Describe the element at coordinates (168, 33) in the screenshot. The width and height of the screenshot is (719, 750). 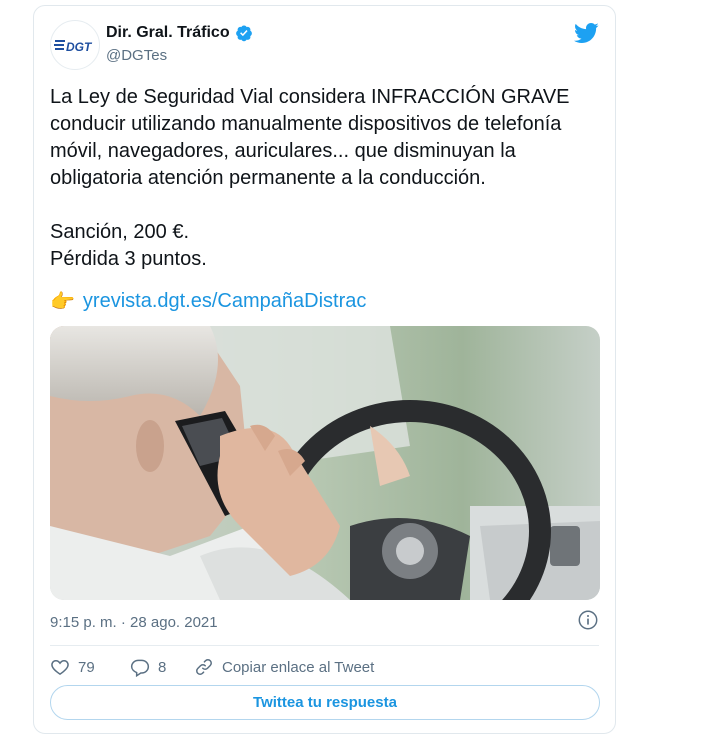
I see `author-display-name: Dir. Gral. Tráfico` at that location.